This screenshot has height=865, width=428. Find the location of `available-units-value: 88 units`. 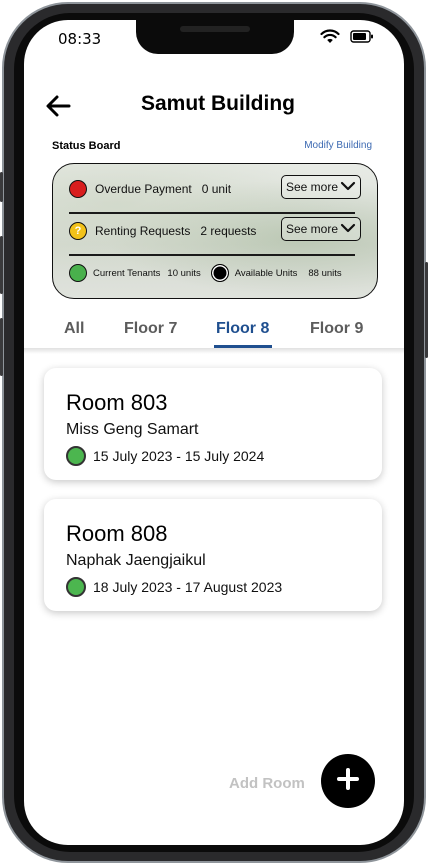

available-units-value: 88 units is located at coordinates (325, 273).